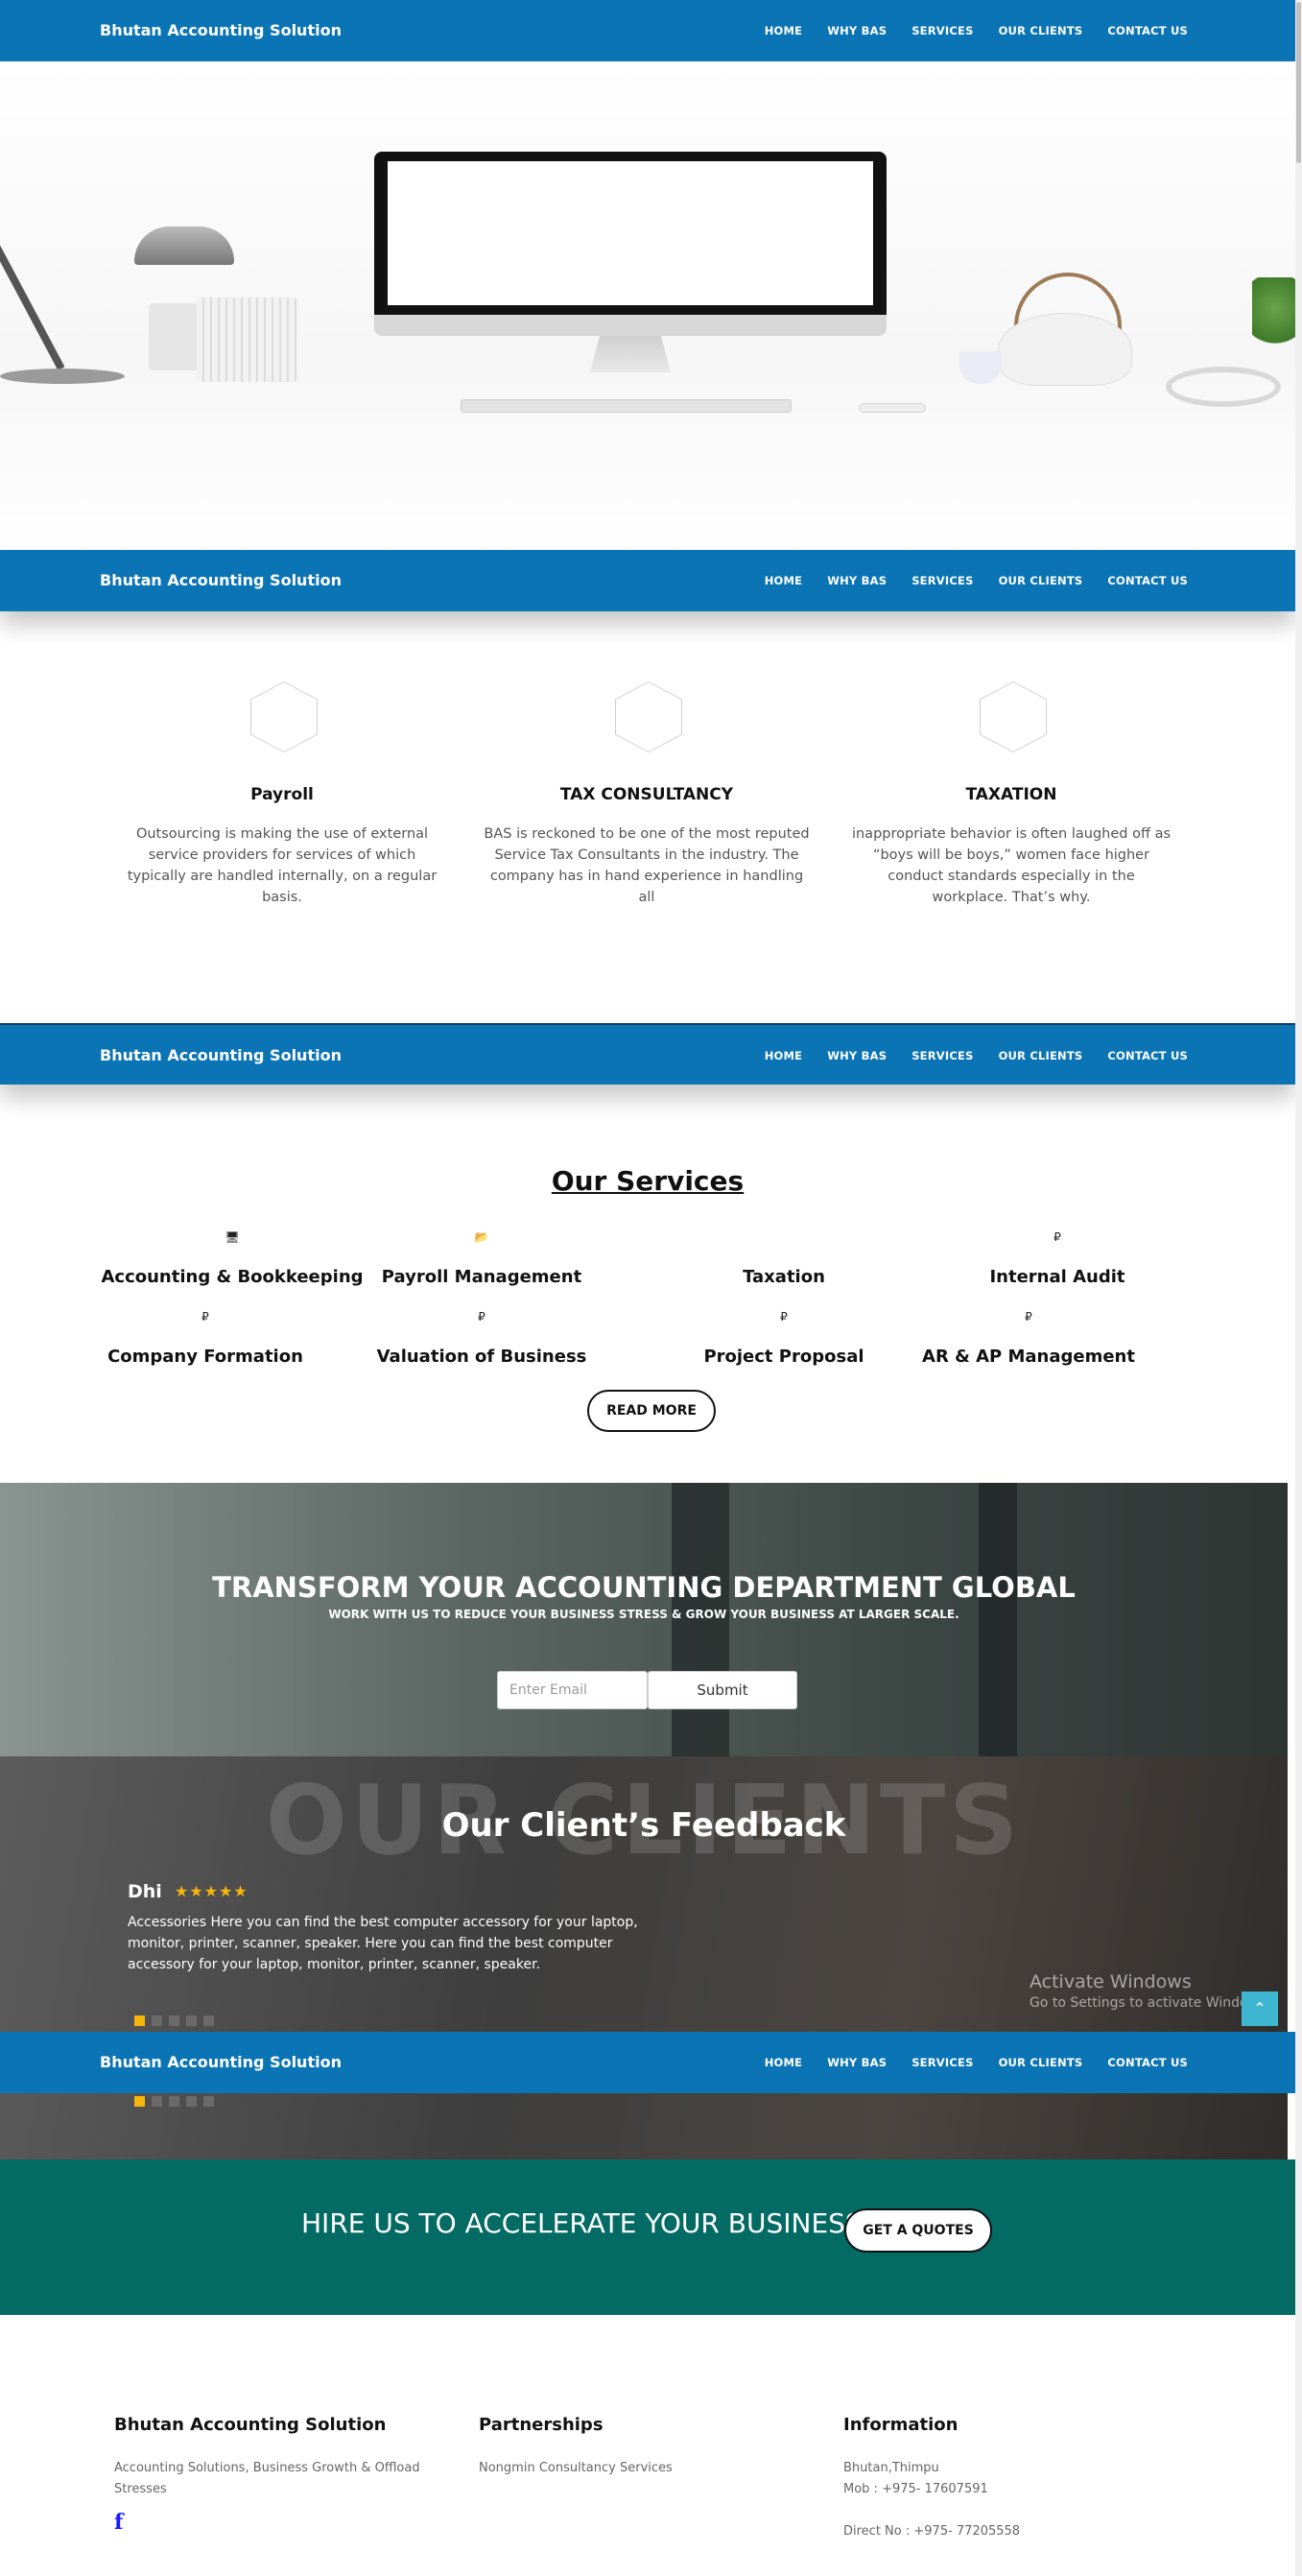  What do you see at coordinates (482, 1258) in the screenshot?
I see `service-payroll-management: 📂 Payroll Management` at bounding box center [482, 1258].